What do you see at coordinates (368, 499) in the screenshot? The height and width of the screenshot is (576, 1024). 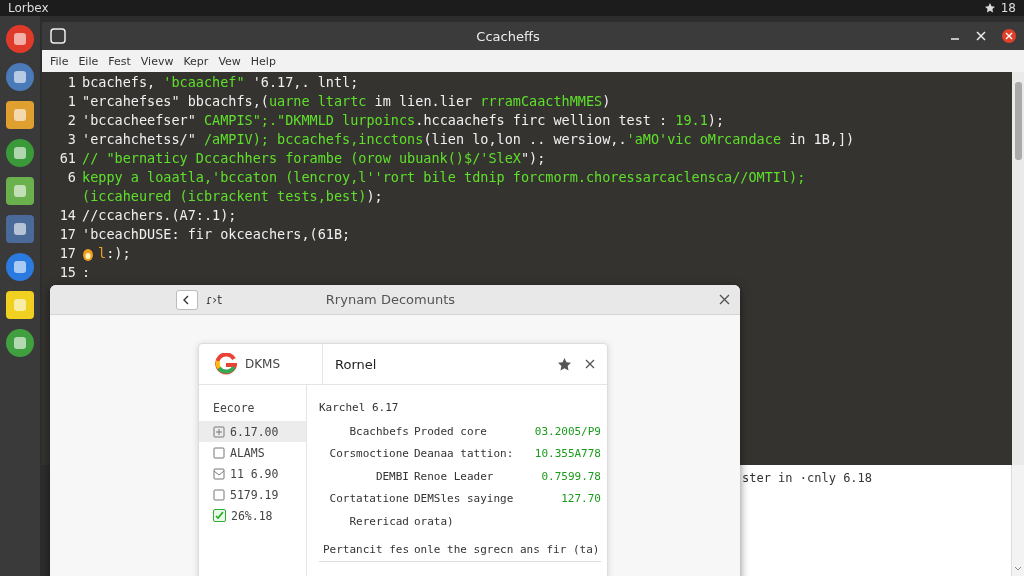 I see `field-label: Cortatatione` at bounding box center [368, 499].